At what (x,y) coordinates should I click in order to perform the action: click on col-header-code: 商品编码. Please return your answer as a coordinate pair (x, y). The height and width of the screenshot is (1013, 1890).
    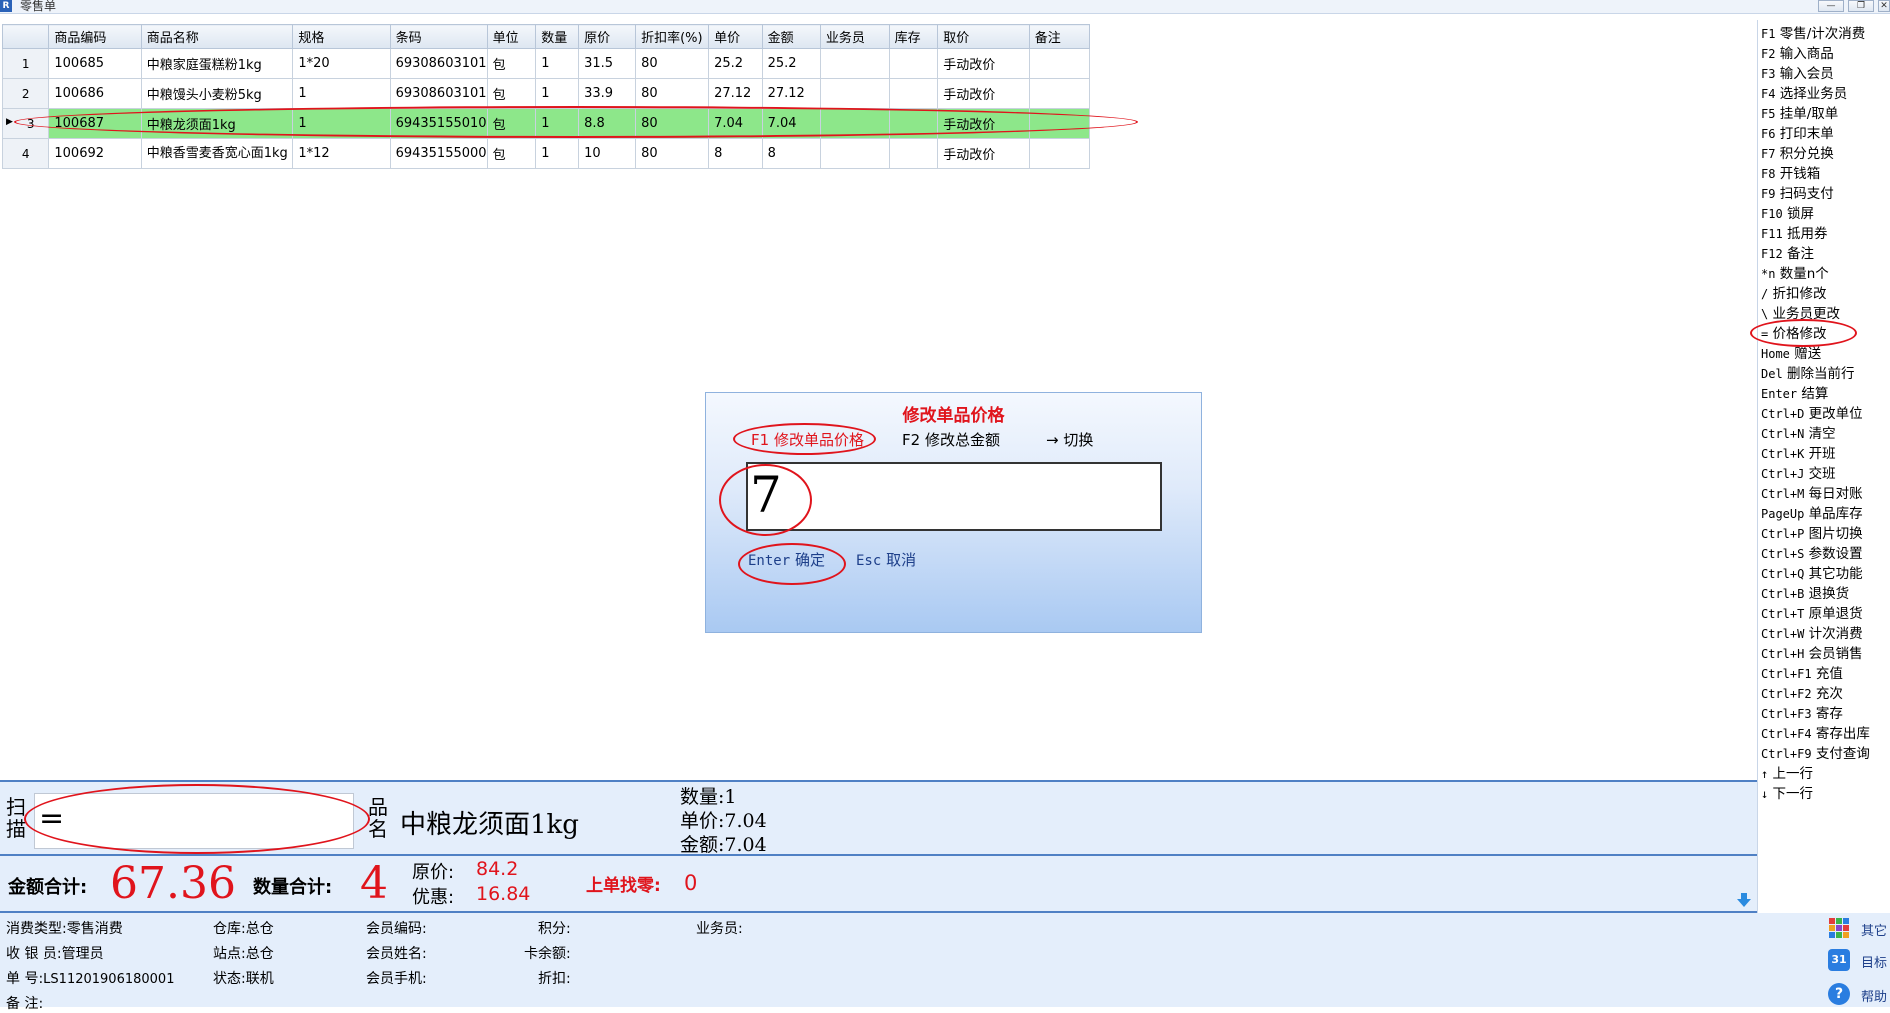
    Looking at the image, I should click on (95, 36).